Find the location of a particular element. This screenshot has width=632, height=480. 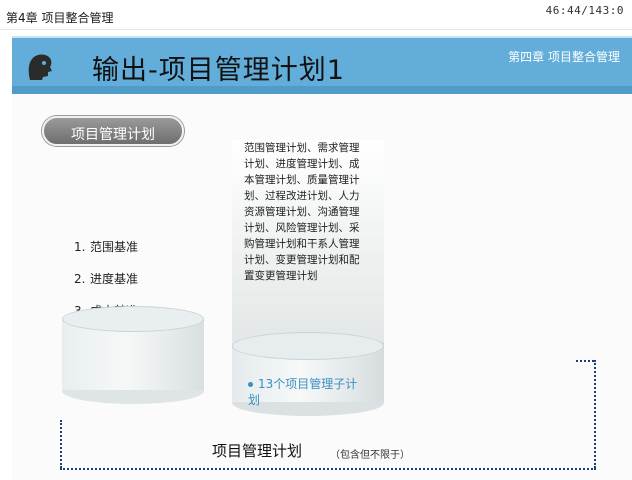

logo-head-icon is located at coordinates (40, 67).